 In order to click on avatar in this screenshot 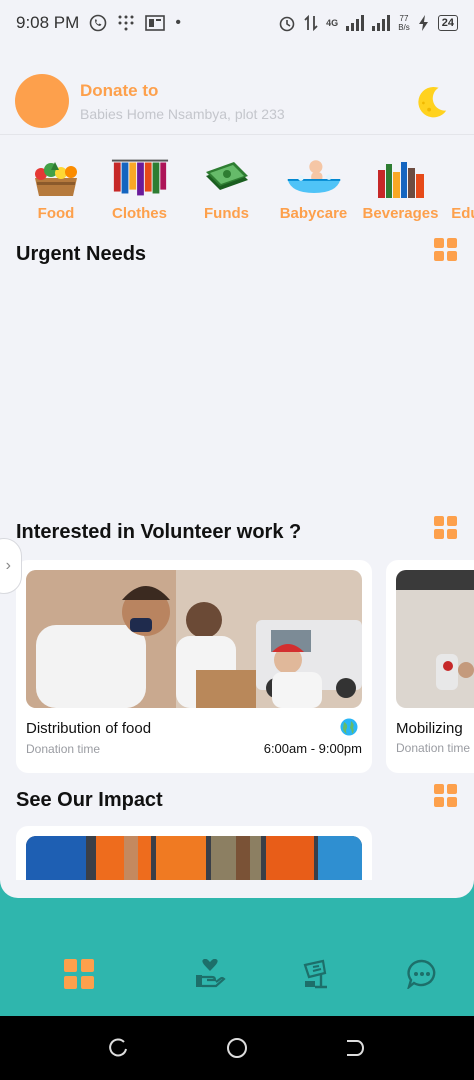, I will do `click(42, 101)`.